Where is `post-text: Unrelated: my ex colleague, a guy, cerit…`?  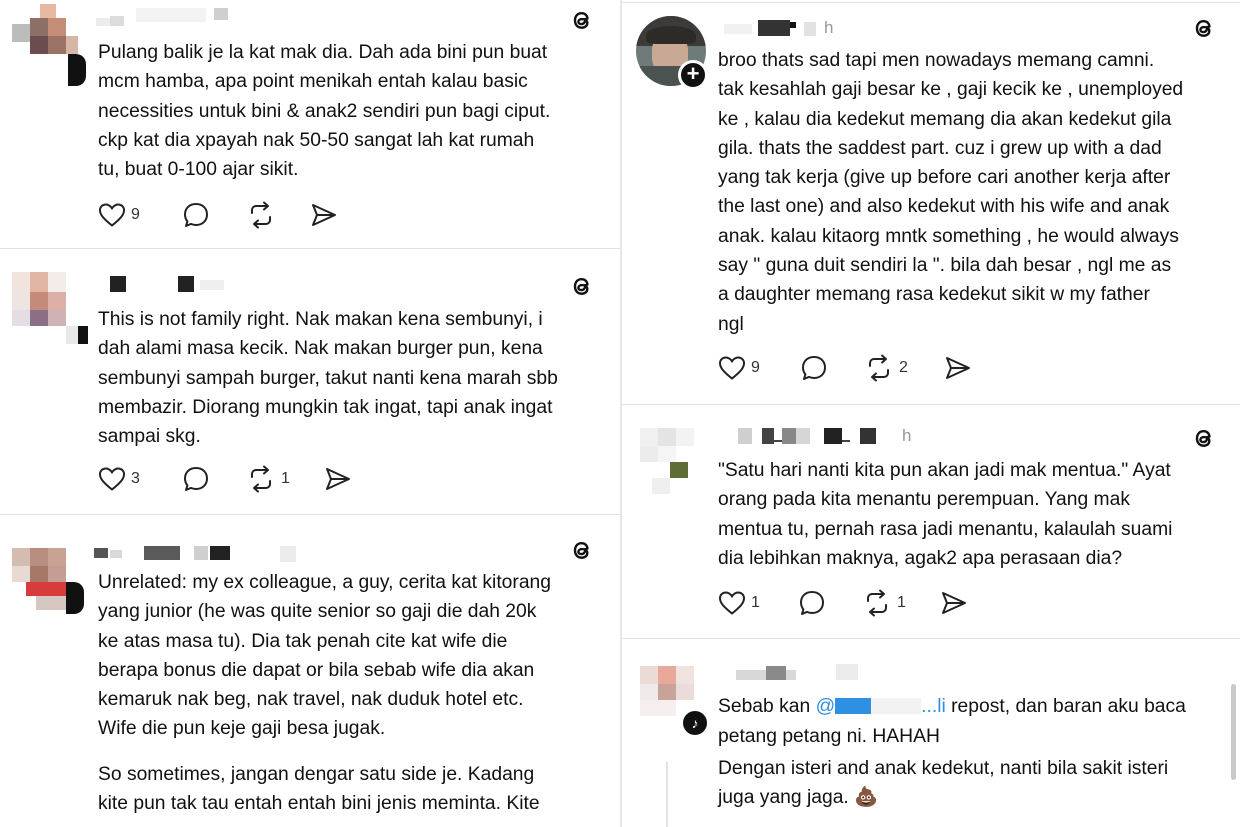
post-text: Unrelated: my ex colleague, a guy, cerit… is located at coordinates (324, 656).